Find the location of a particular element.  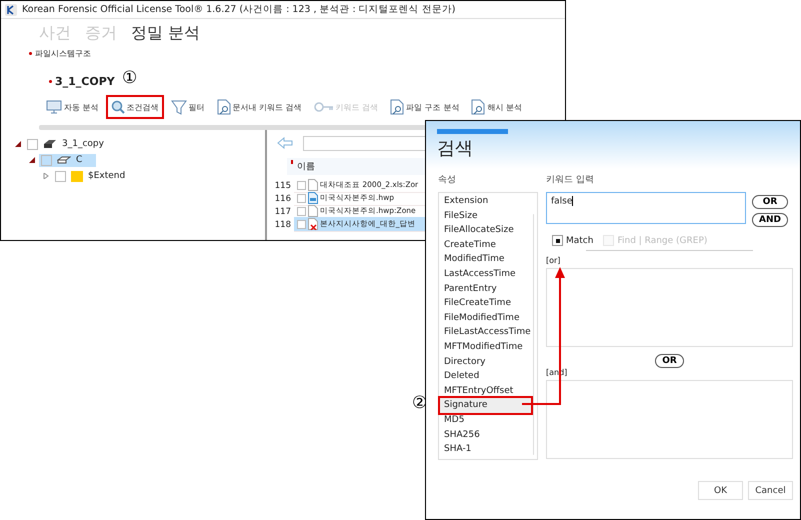

option-label: Find | Range (GREP) is located at coordinates (662, 241).